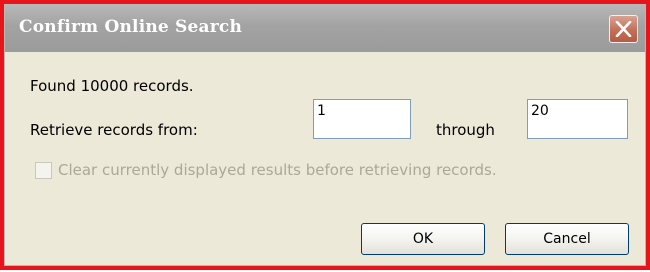 The height and width of the screenshot is (272, 650). What do you see at coordinates (131, 27) in the screenshot?
I see `dialog-title: Confirm Online Search` at bounding box center [131, 27].